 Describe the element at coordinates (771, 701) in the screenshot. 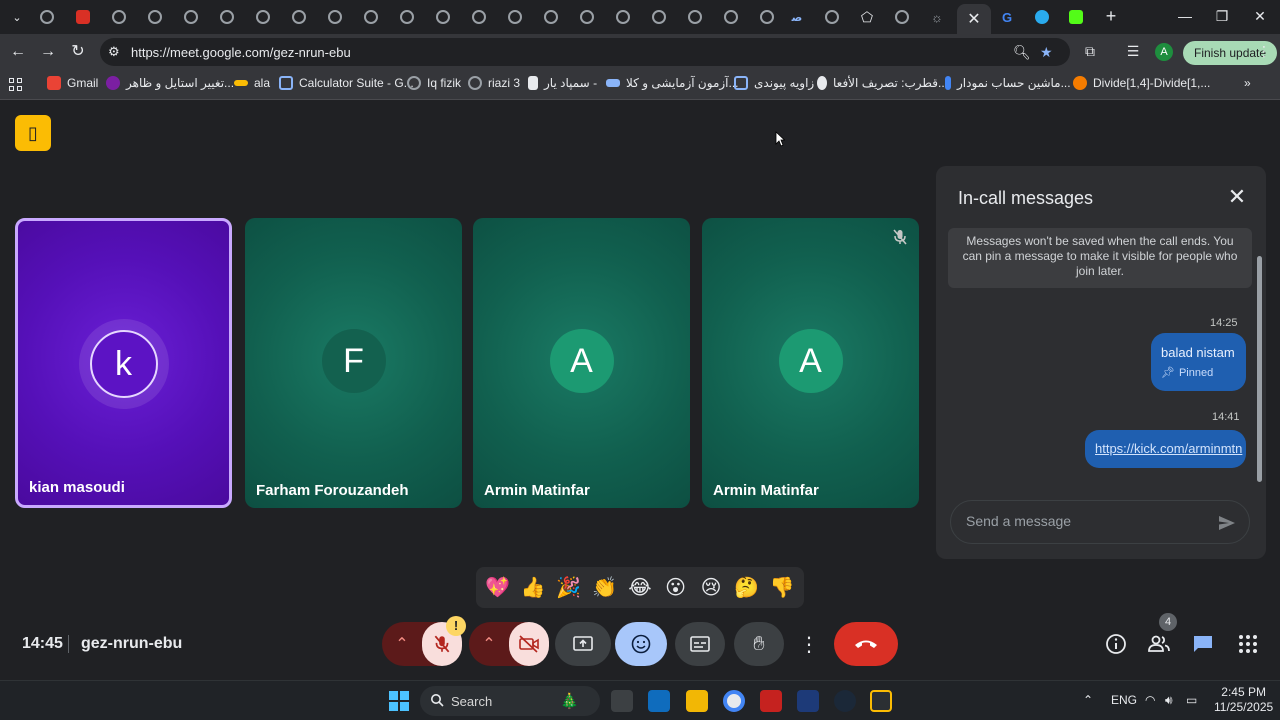

I see `acrobat-icon` at that location.